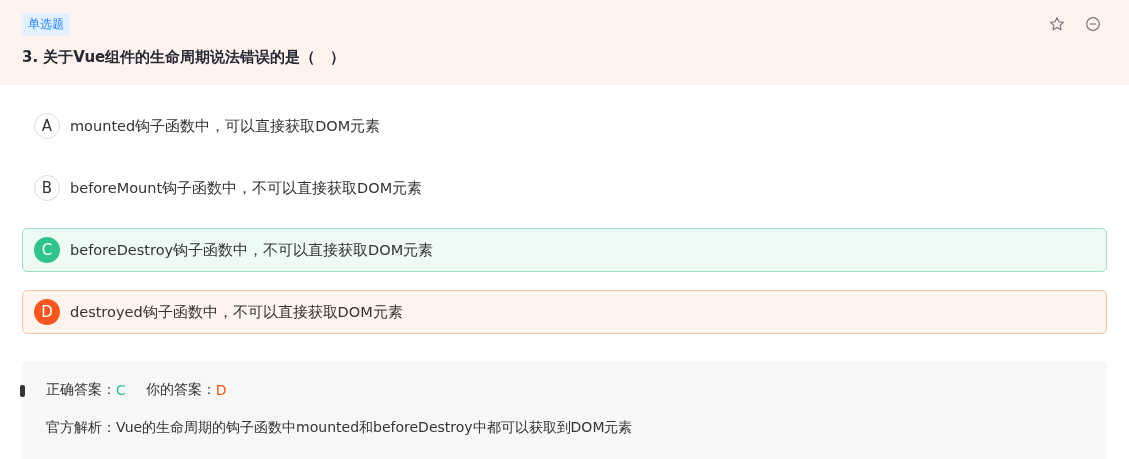 The height and width of the screenshot is (459, 1129). What do you see at coordinates (564, 312) in the screenshot?
I see `answer-option: D destroyed钩子函数中，不可以直接获取DOM元素` at bounding box center [564, 312].